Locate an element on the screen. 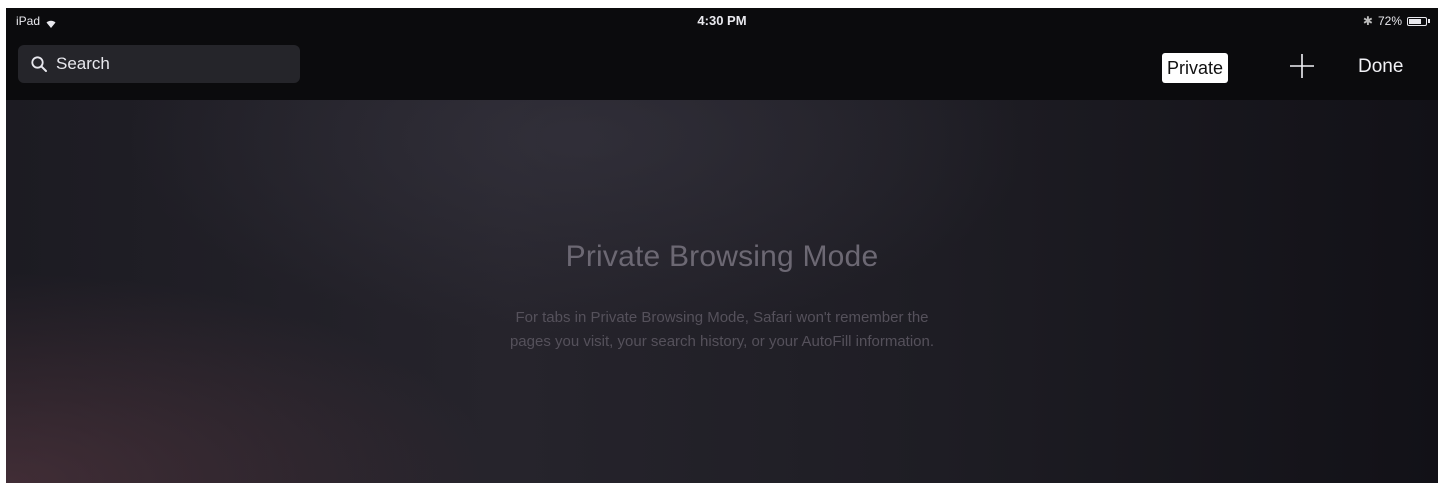  search-field is located at coordinates (159, 64).